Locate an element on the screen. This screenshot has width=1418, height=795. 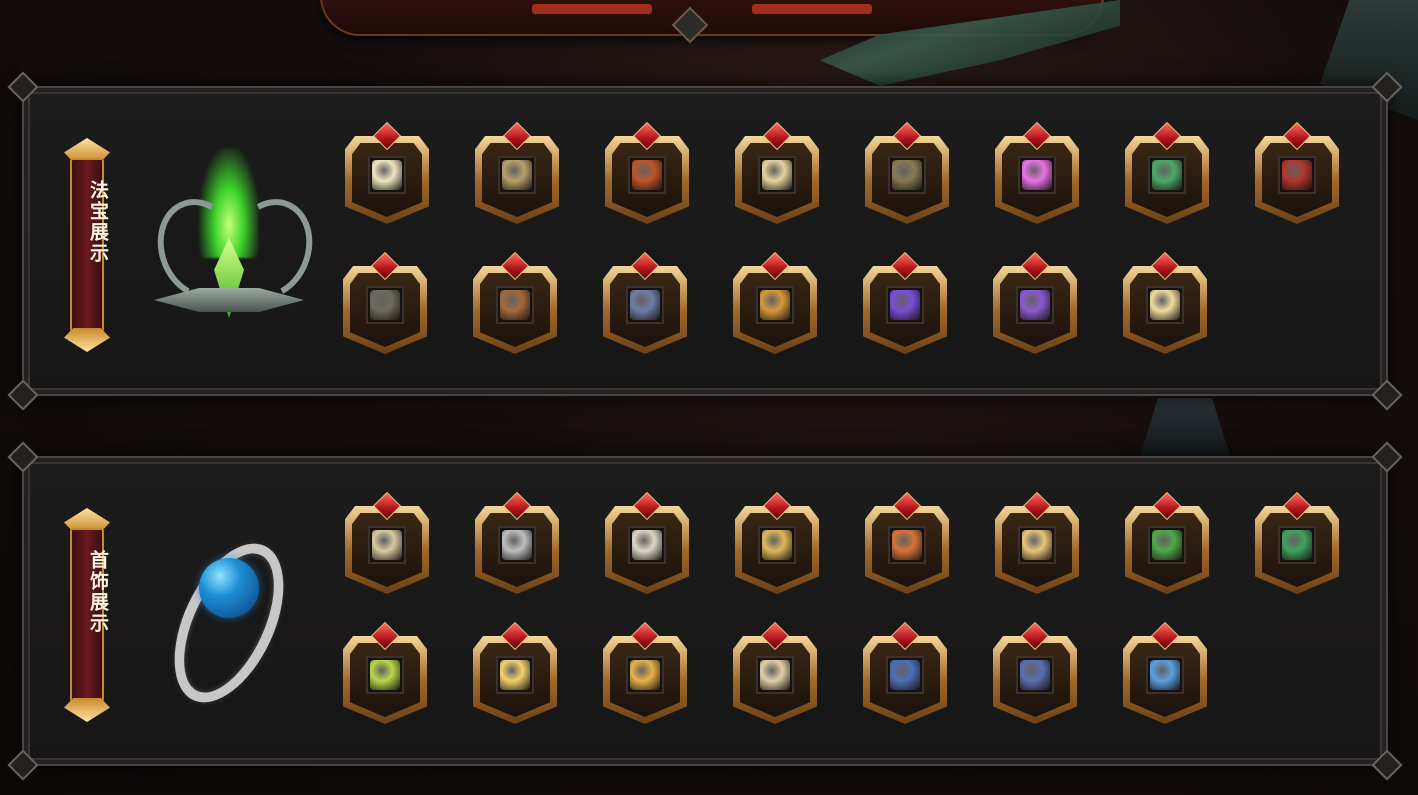
pink-crystal-icon is located at coordinates (1037, 175).